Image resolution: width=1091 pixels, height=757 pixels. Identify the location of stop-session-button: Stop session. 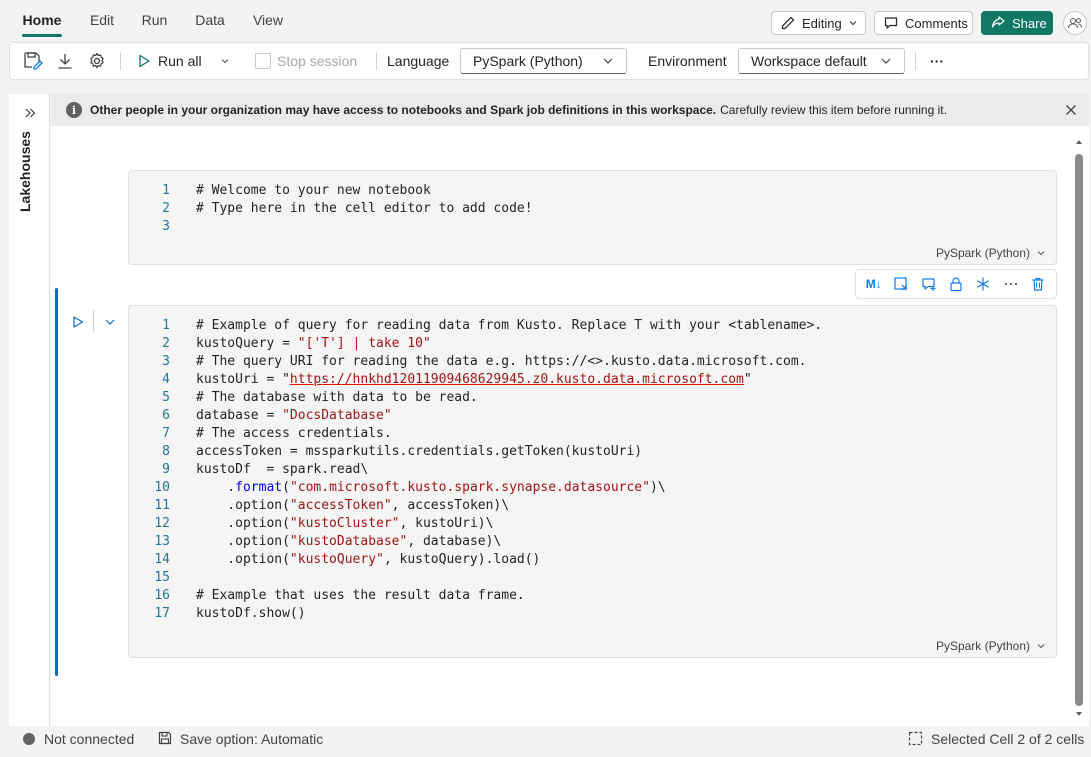
(312, 61).